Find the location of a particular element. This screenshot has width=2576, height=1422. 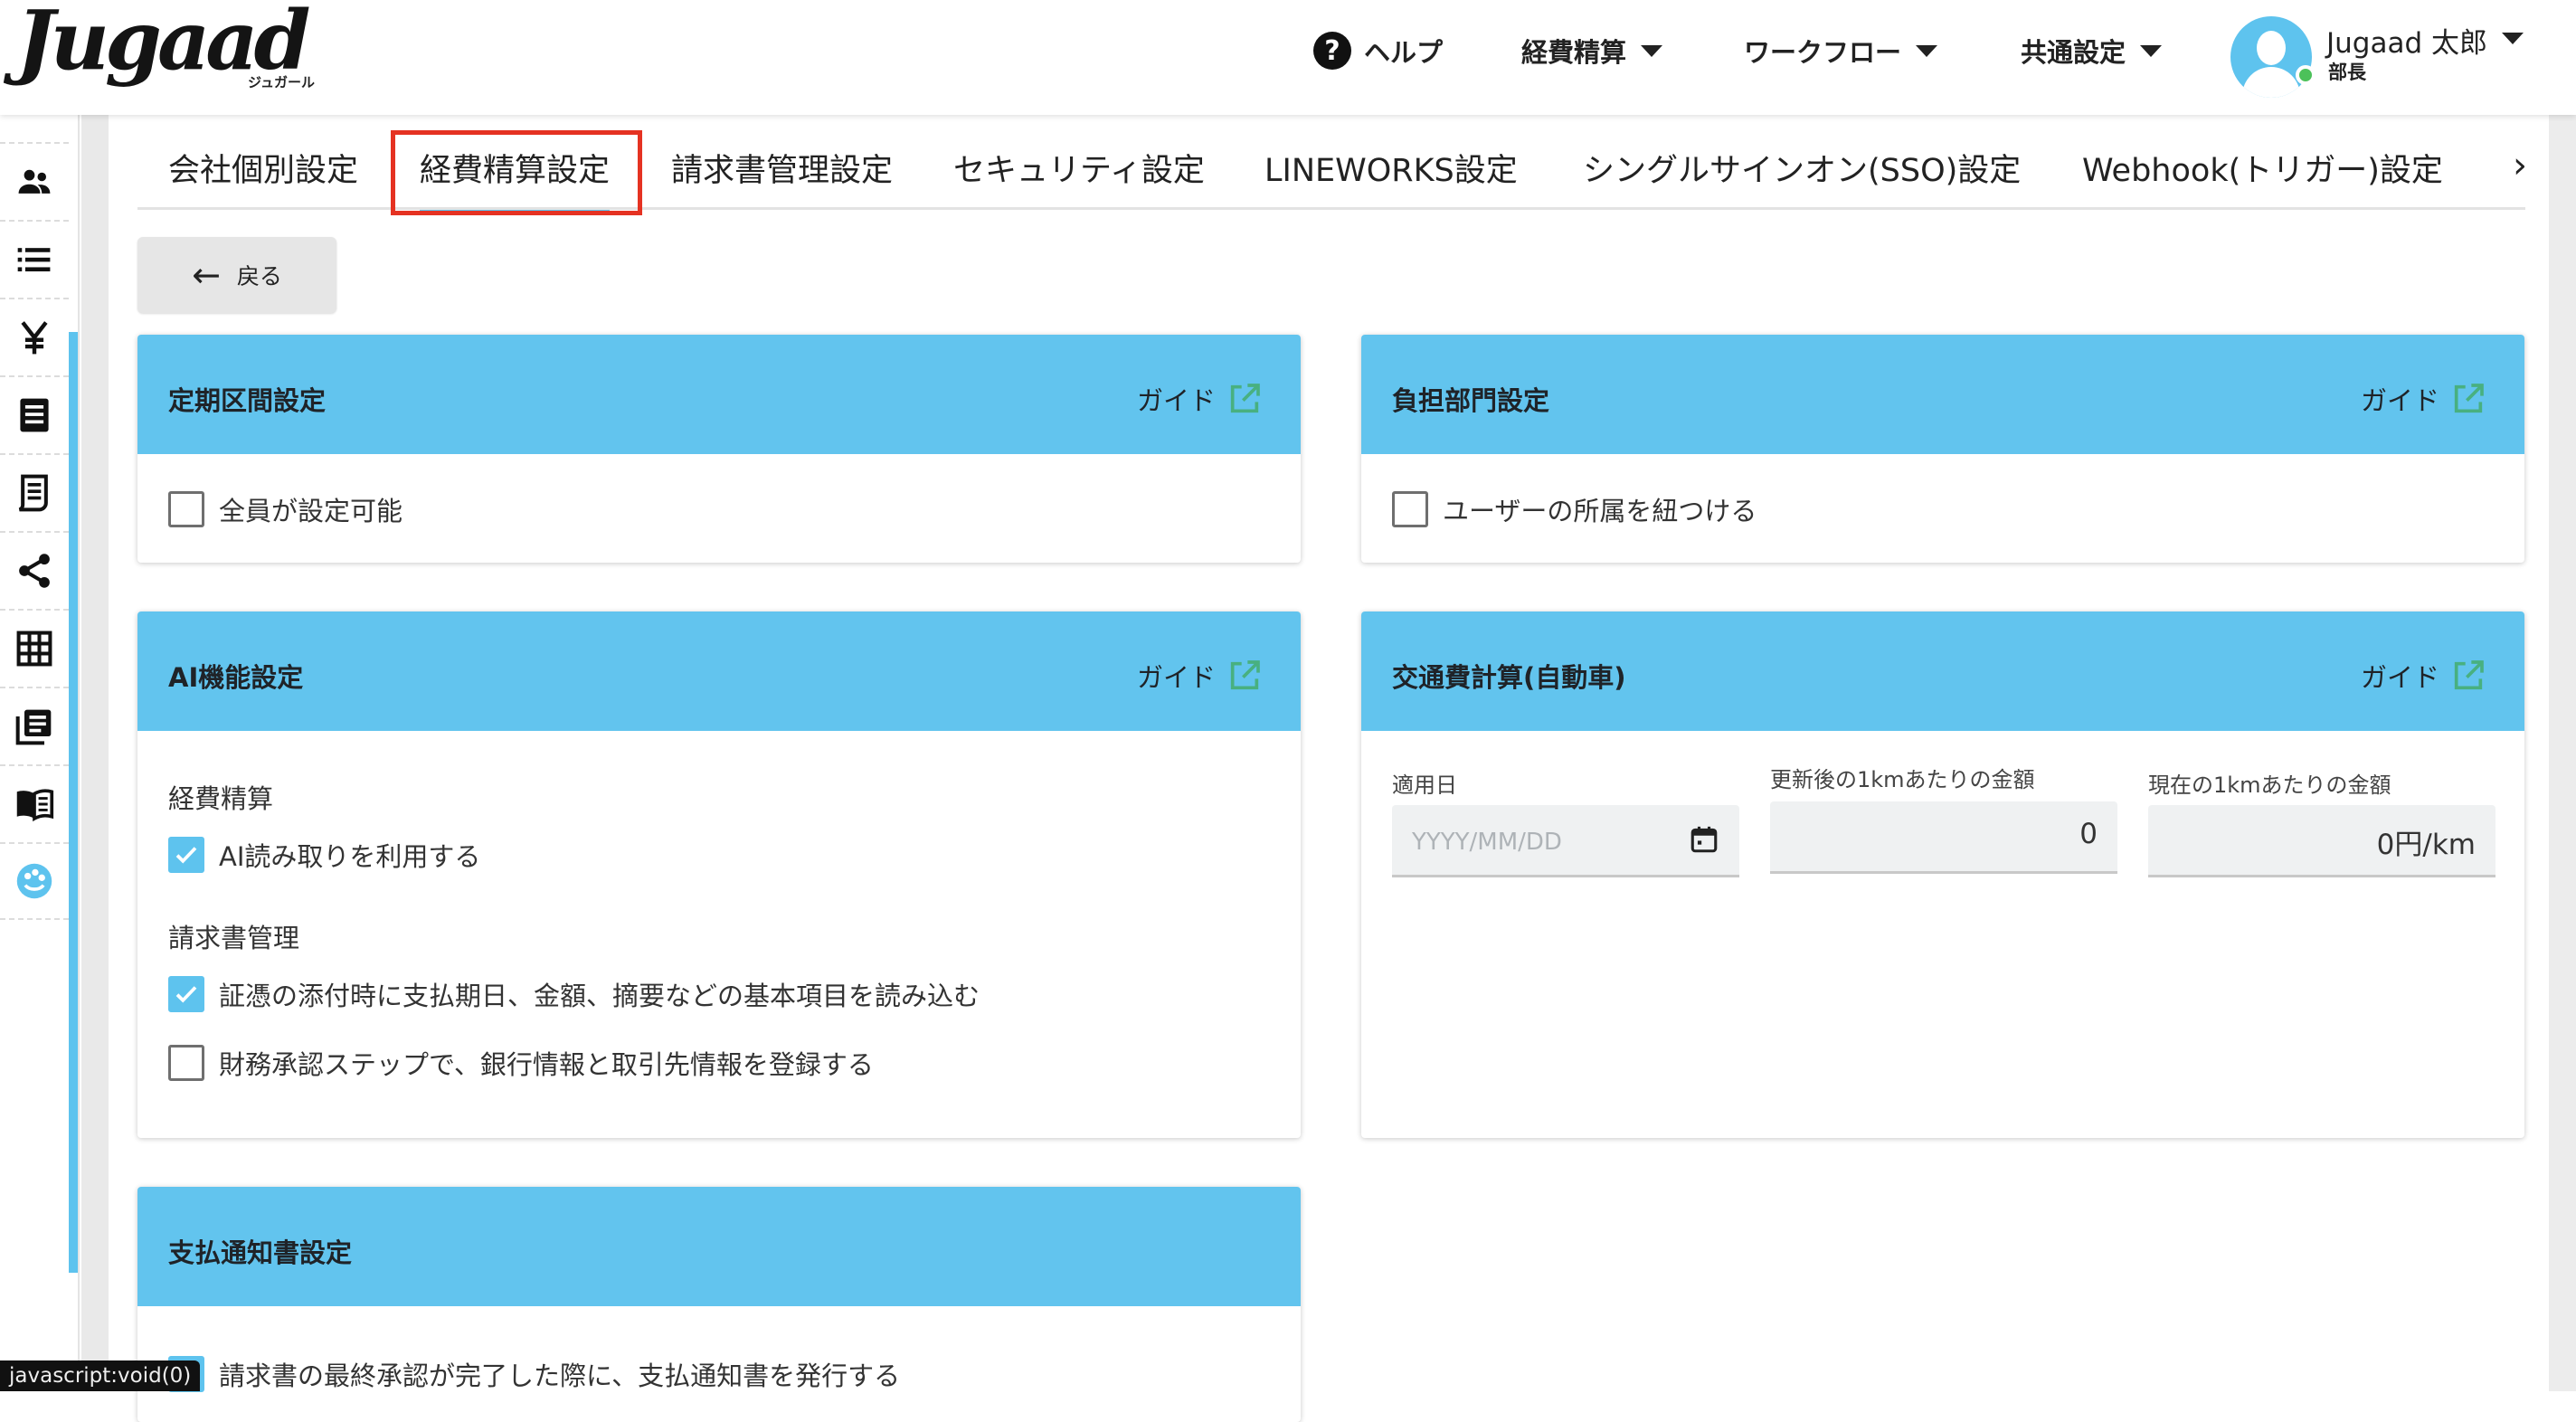

logo-text: Jugaad is located at coordinates (164, 44).